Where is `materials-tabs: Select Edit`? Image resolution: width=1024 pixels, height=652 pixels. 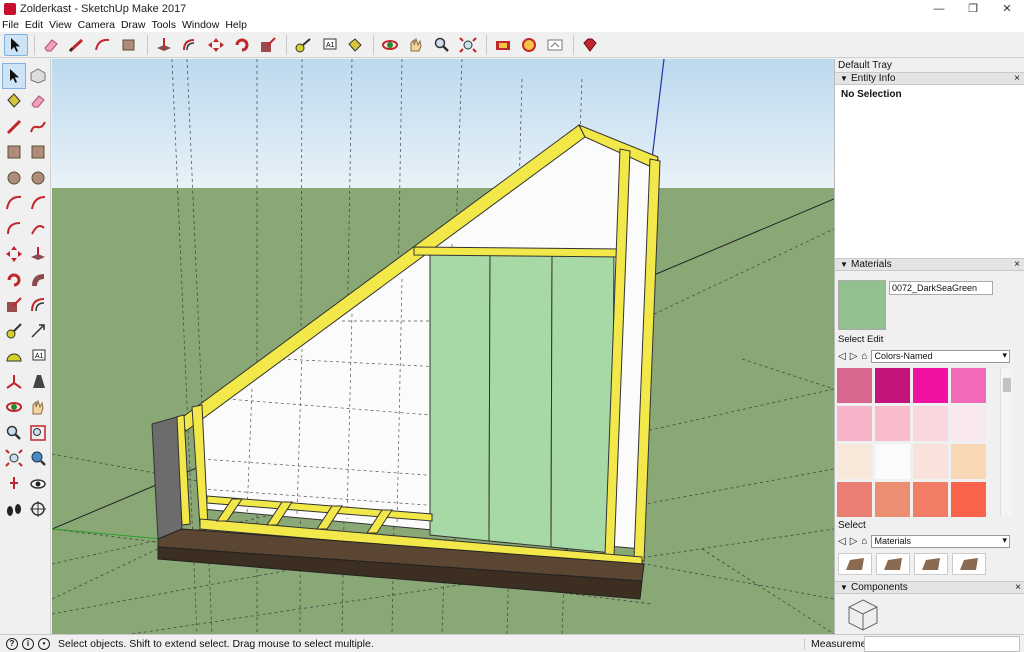 materials-tabs: Select Edit is located at coordinates (860, 339).